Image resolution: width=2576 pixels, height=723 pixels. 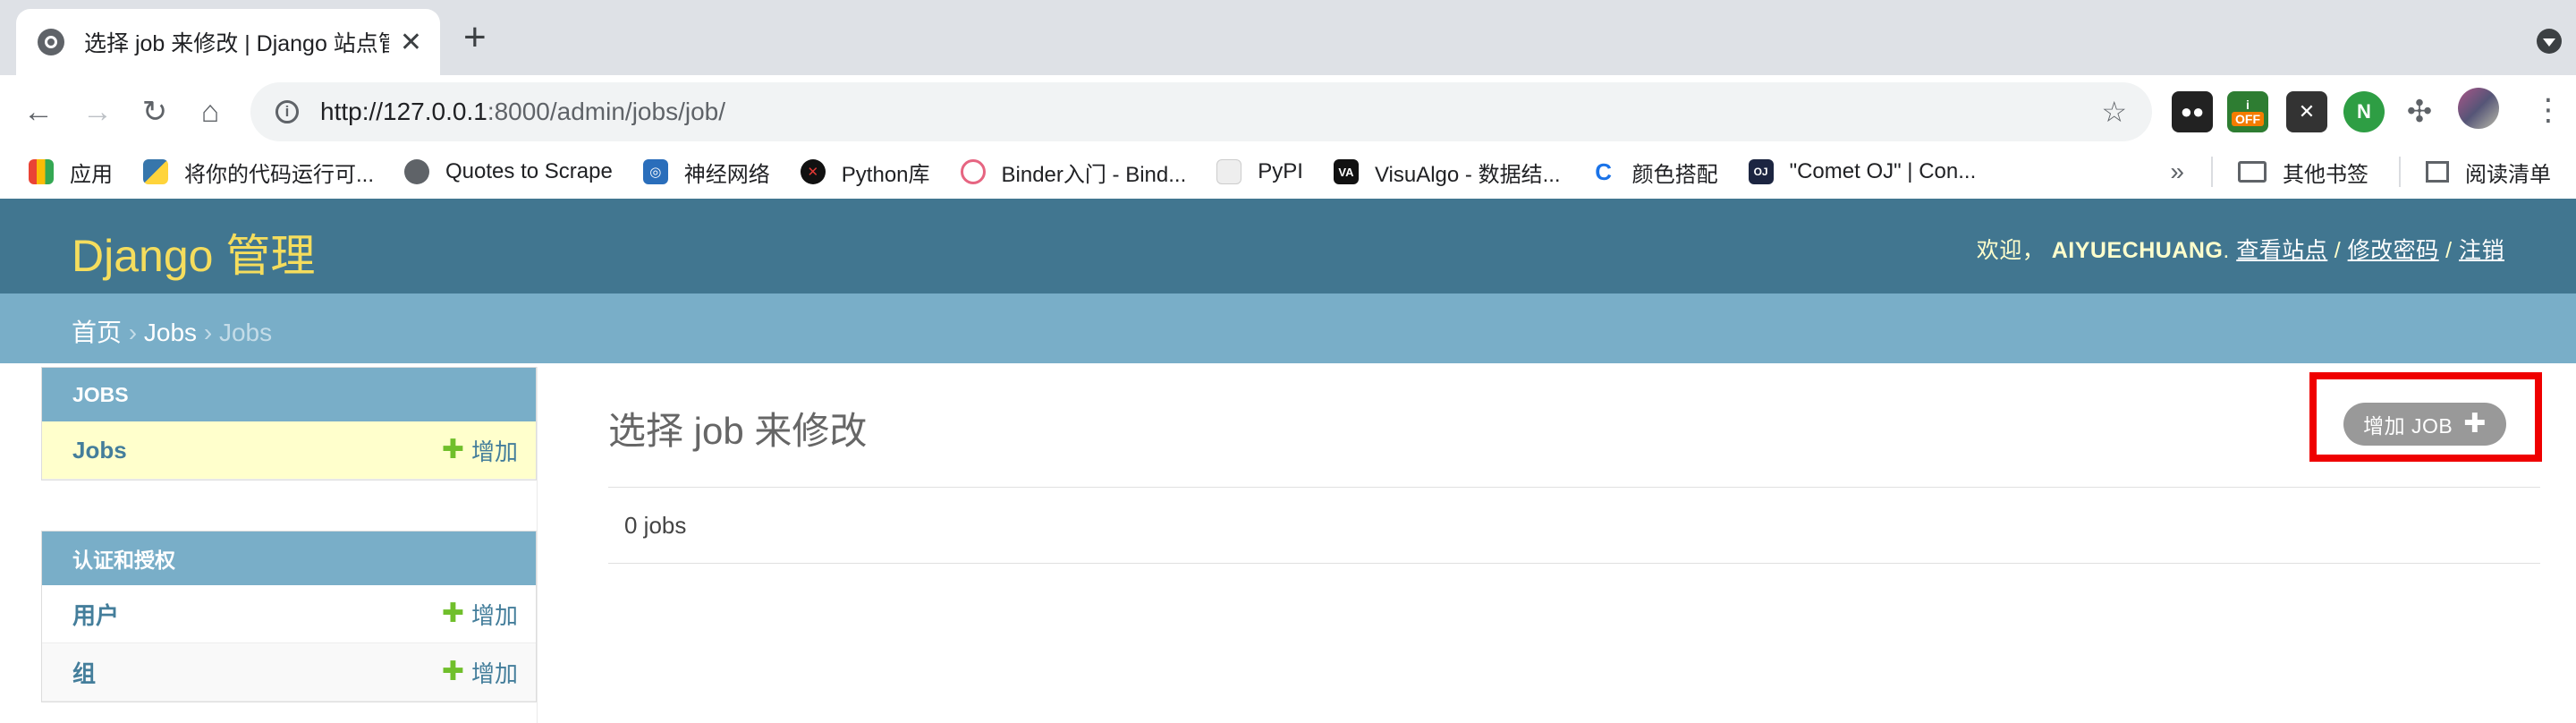 I want to click on url-text: http://127.0.0.1:8000/admin/jobs/job/, so click(x=522, y=112).